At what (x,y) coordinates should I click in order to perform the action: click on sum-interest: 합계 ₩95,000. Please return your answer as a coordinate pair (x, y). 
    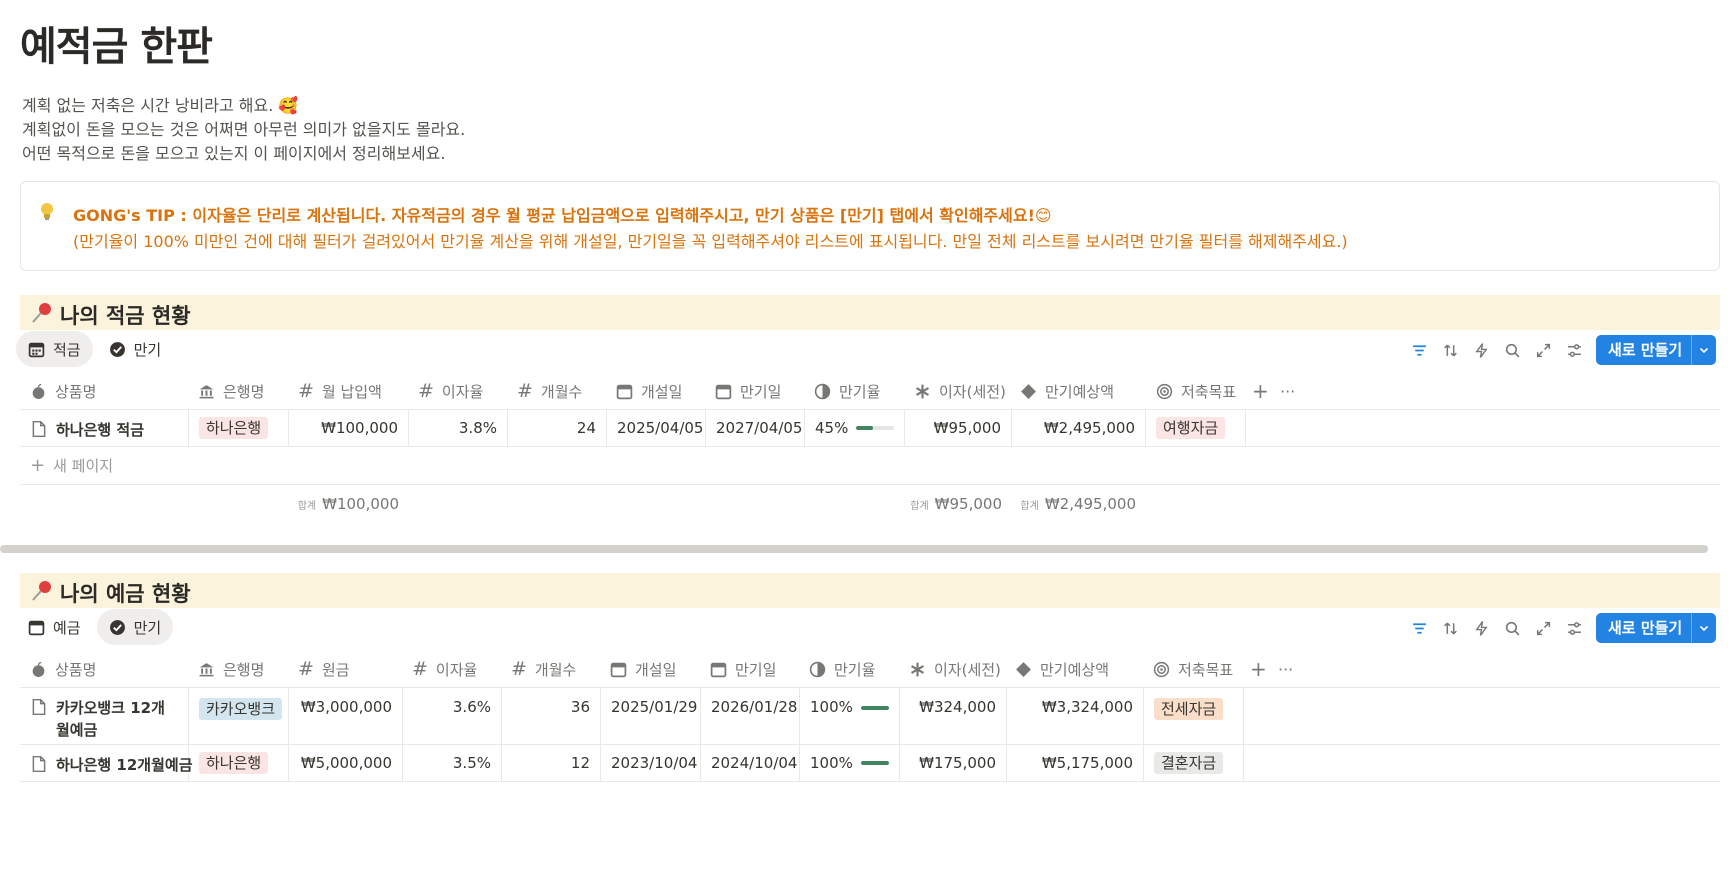
    Looking at the image, I should click on (958, 504).